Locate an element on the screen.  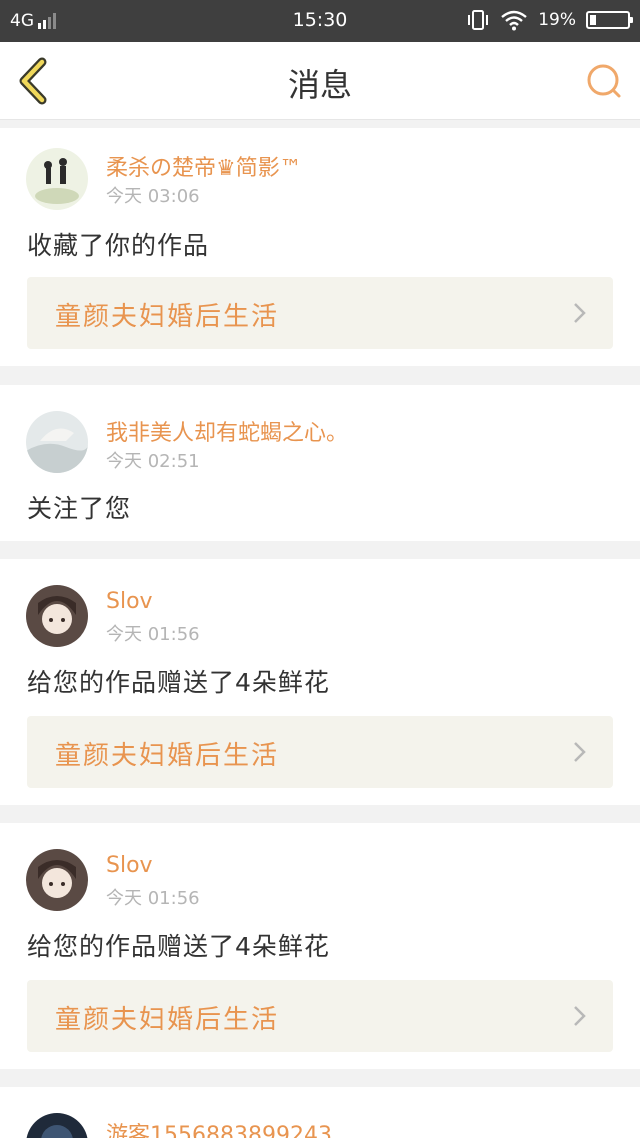
app-header: 消息 is located at coordinates (320, 81).